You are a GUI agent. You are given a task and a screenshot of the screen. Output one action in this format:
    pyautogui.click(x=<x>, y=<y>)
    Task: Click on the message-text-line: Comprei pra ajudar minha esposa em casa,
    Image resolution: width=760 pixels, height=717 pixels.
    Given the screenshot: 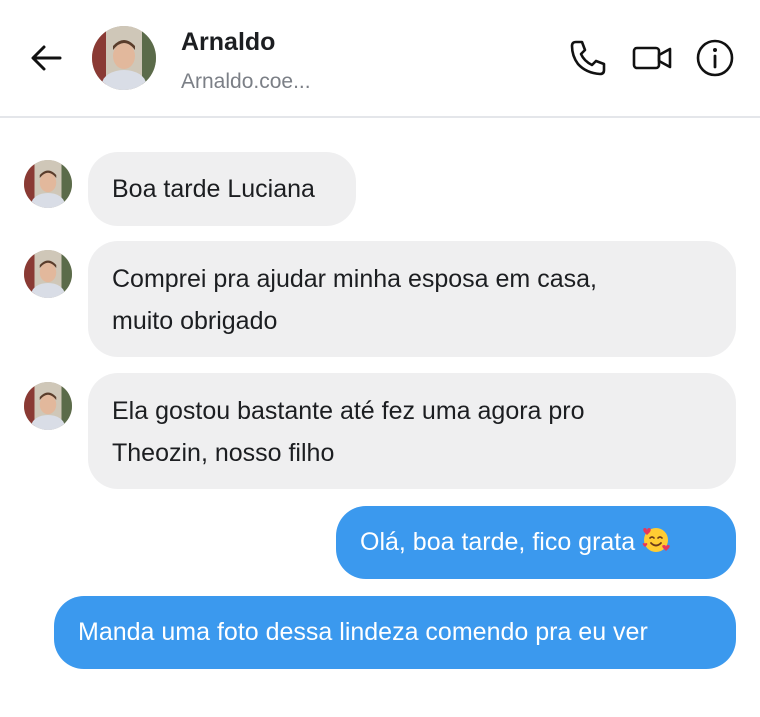 What is the action you would take?
    pyautogui.click(x=354, y=279)
    